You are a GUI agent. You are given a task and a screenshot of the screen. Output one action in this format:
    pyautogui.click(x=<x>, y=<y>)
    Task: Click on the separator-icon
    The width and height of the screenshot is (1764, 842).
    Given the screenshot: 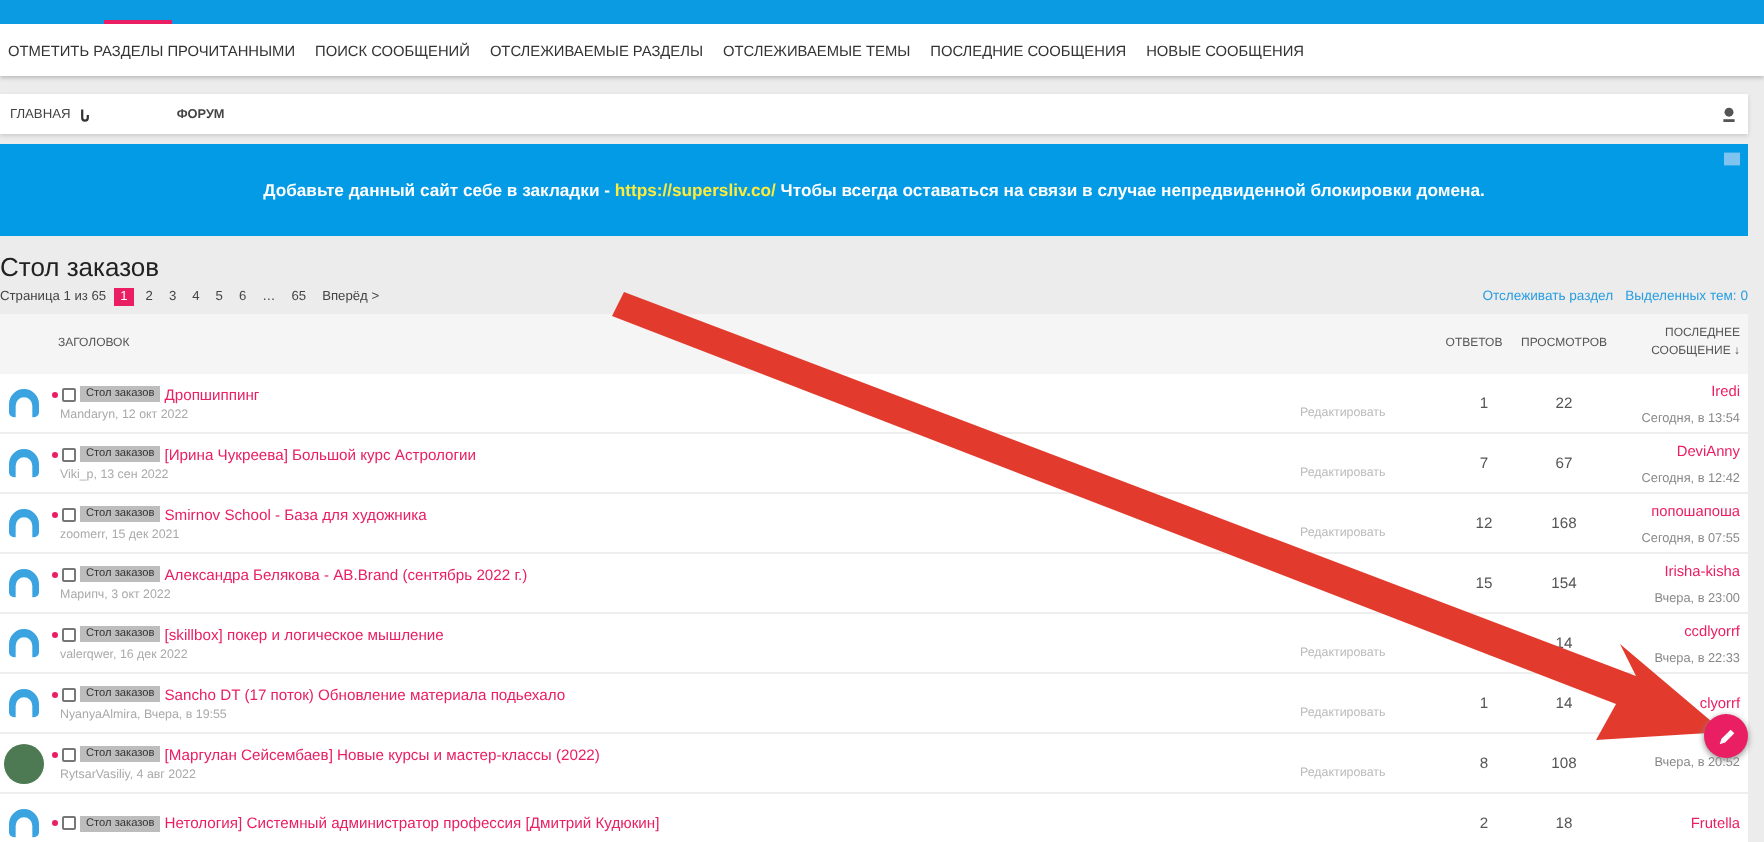 What is the action you would take?
    pyautogui.click(x=85, y=114)
    